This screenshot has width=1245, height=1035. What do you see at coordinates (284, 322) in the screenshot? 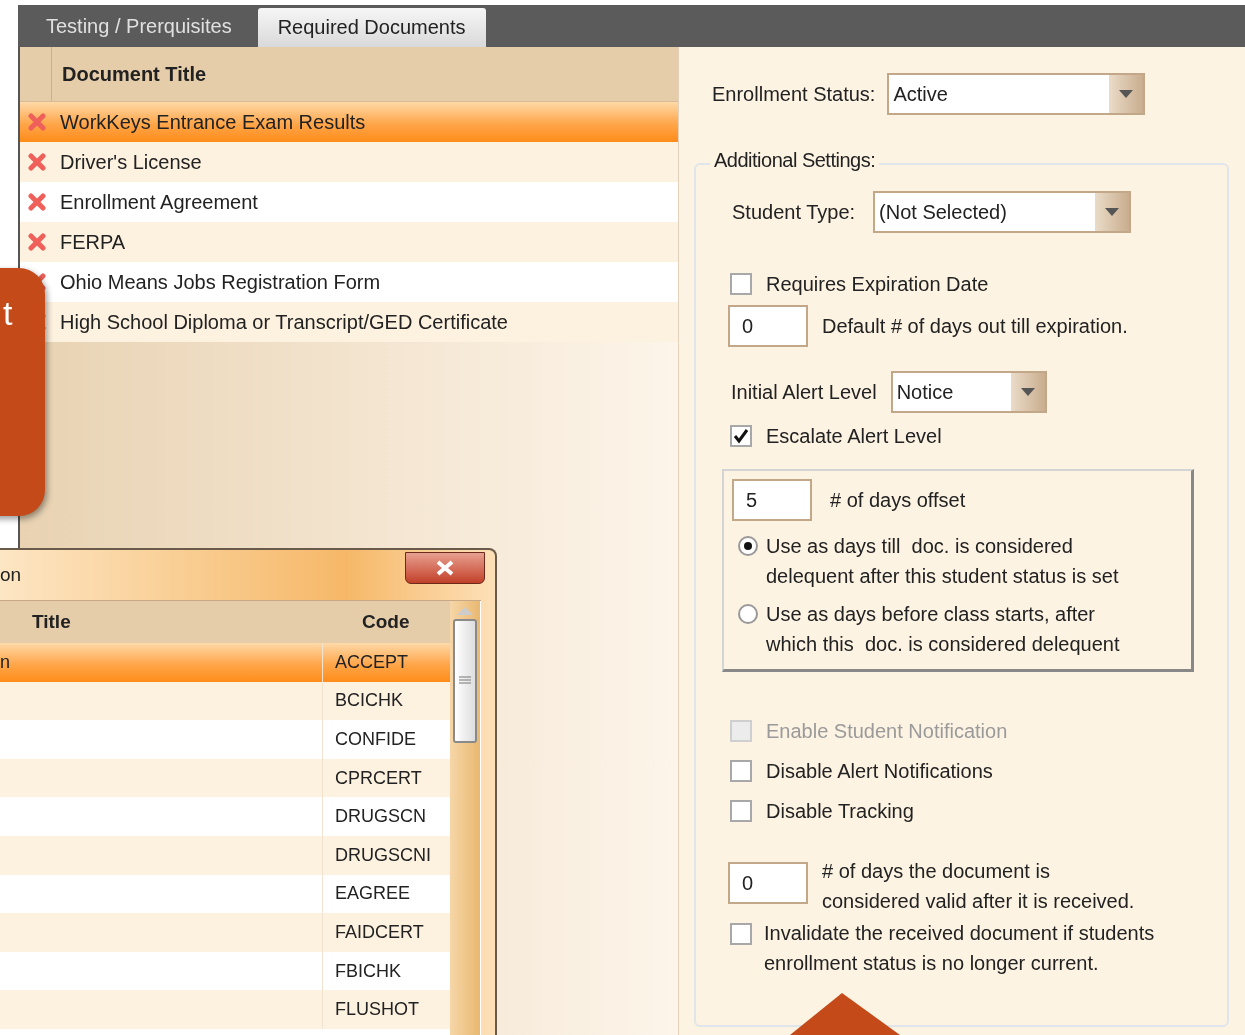
I see `document-title: High School Diploma or Transcript/GED Certificate` at bounding box center [284, 322].